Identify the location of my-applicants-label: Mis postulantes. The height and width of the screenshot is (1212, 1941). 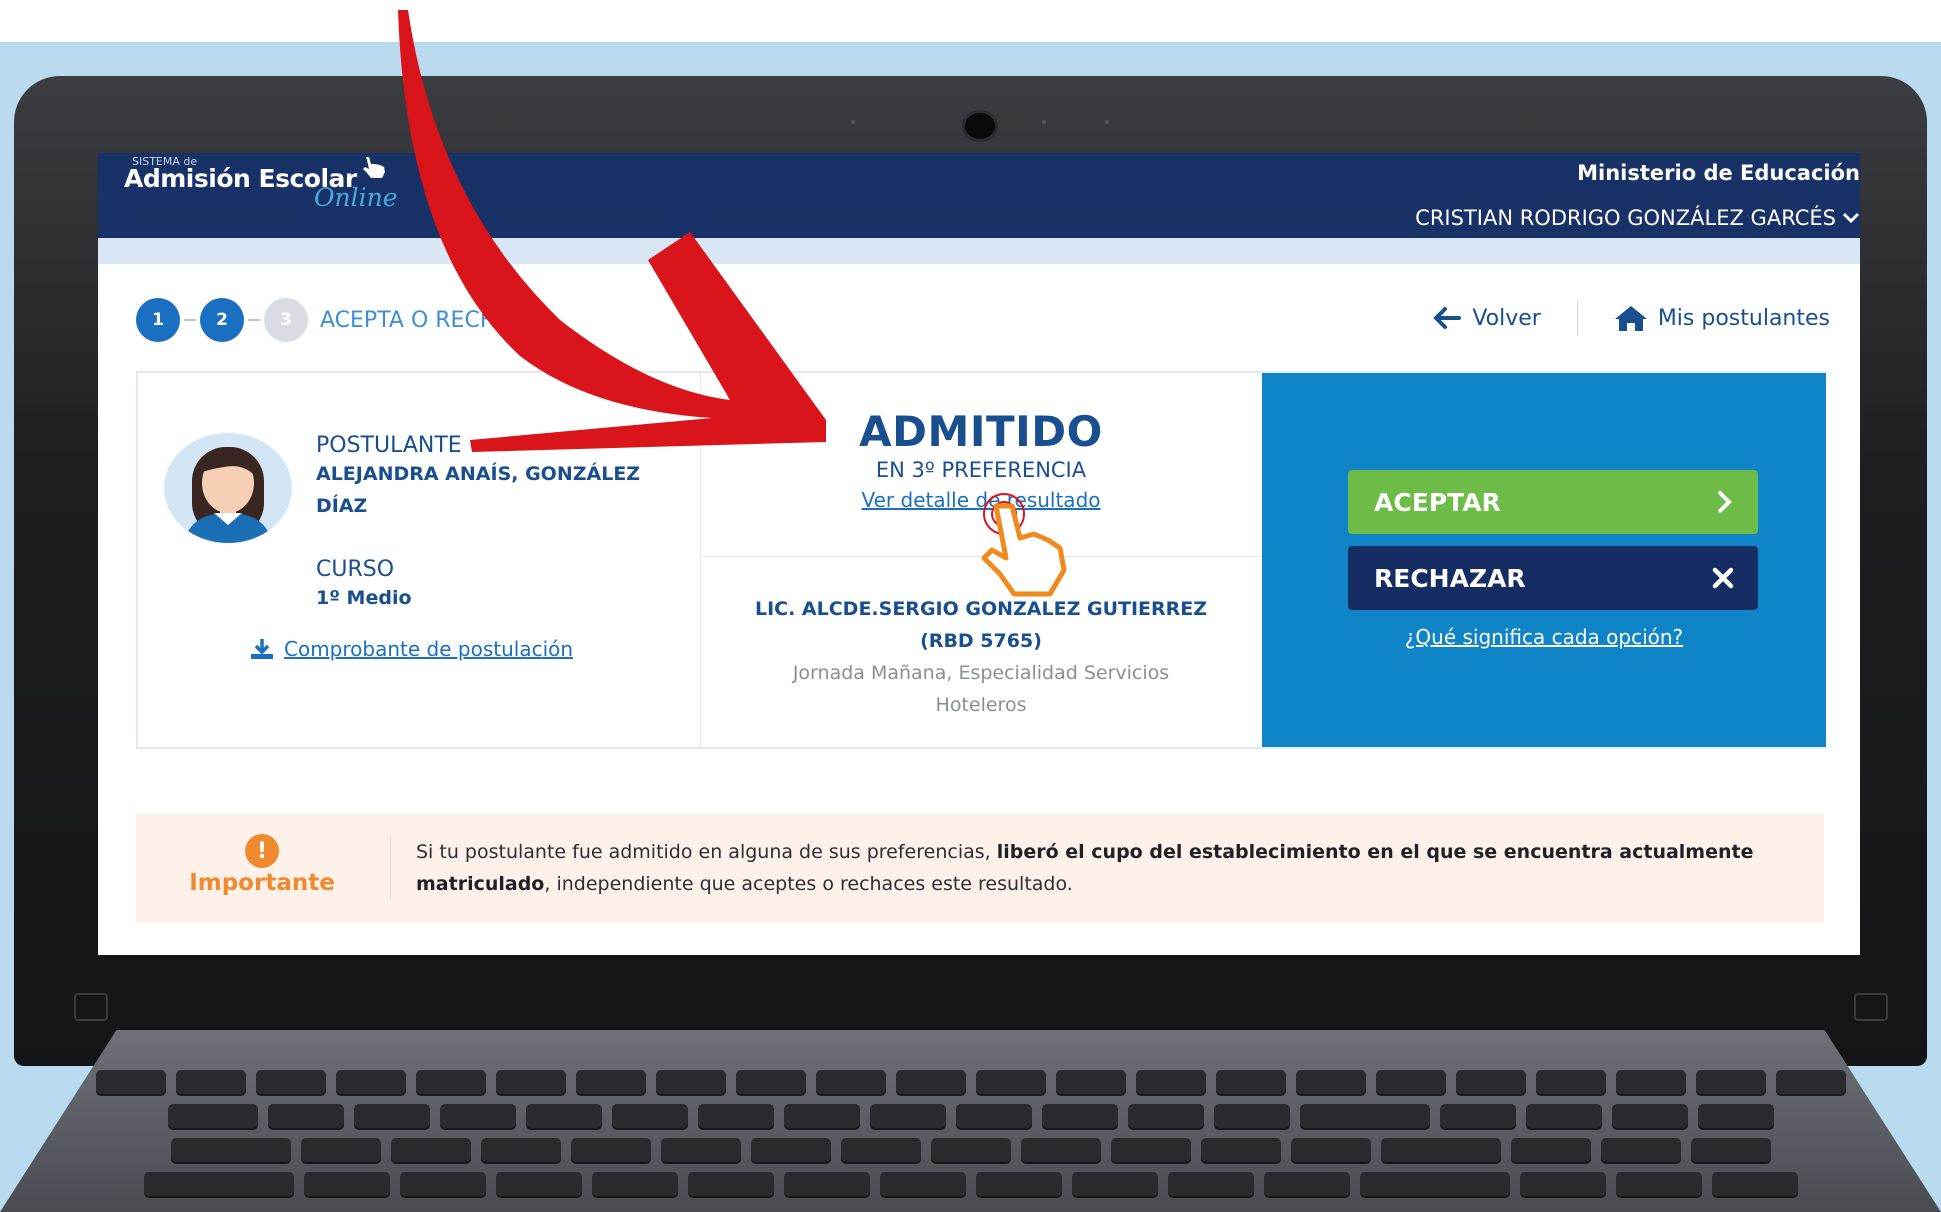
(1743, 318).